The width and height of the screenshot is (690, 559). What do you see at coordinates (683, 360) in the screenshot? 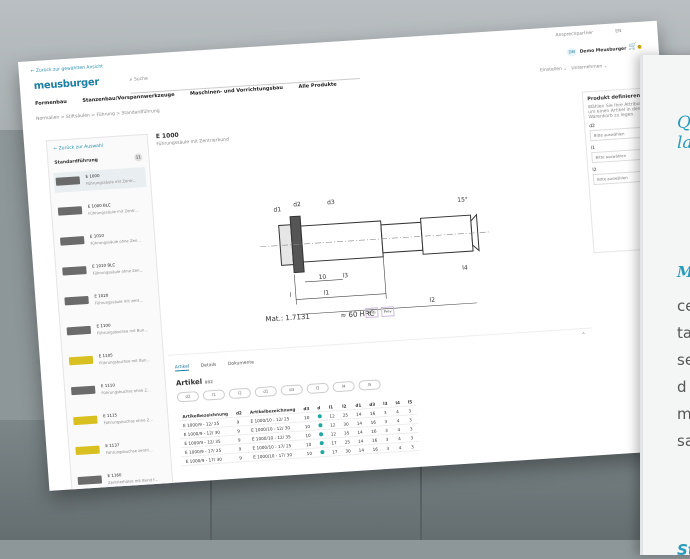
I see `card-line: se` at bounding box center [683, 360].